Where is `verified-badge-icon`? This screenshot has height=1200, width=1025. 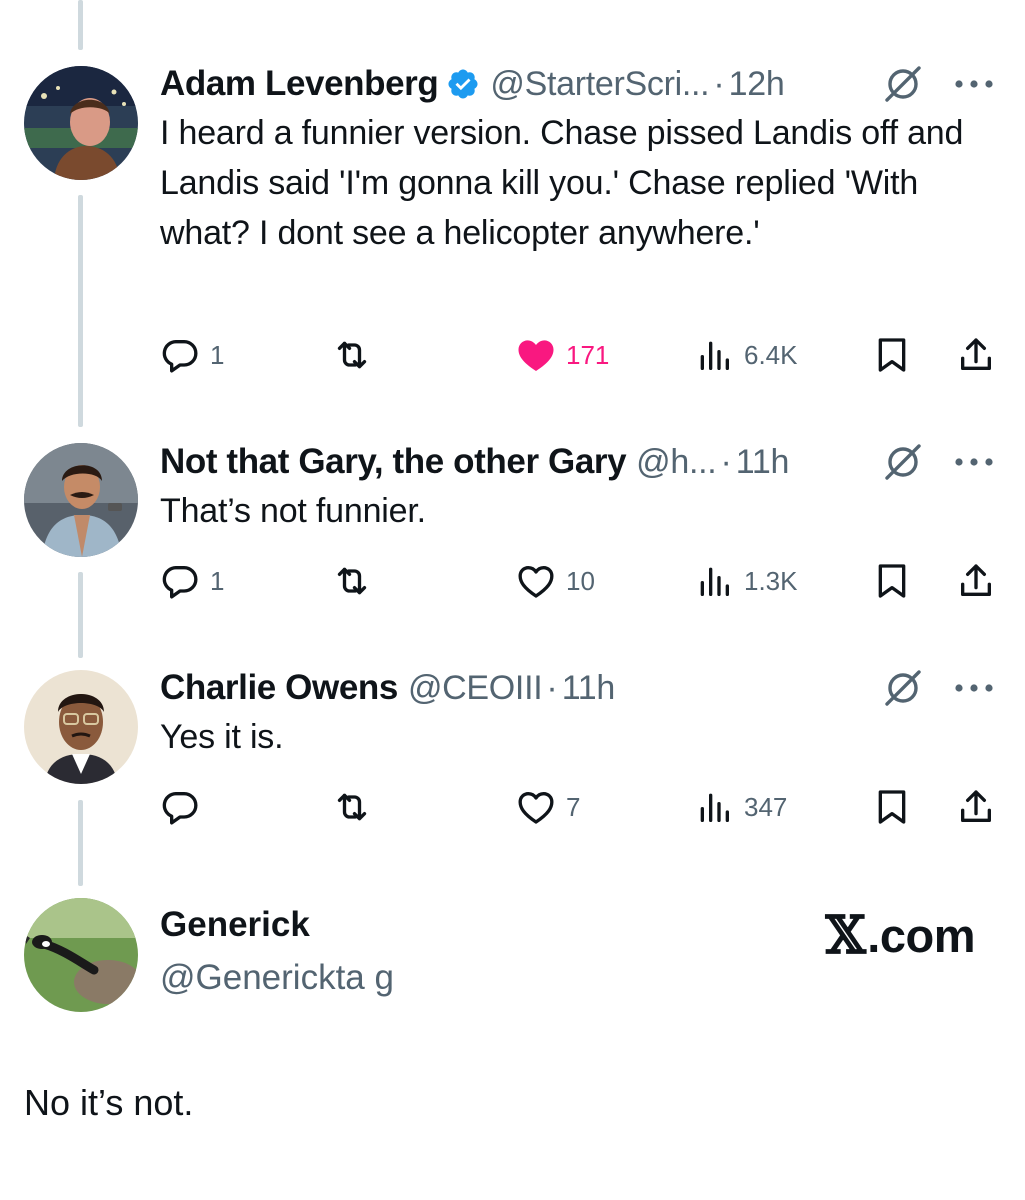 verified-badge-icon is located at coordinates (463, 84).